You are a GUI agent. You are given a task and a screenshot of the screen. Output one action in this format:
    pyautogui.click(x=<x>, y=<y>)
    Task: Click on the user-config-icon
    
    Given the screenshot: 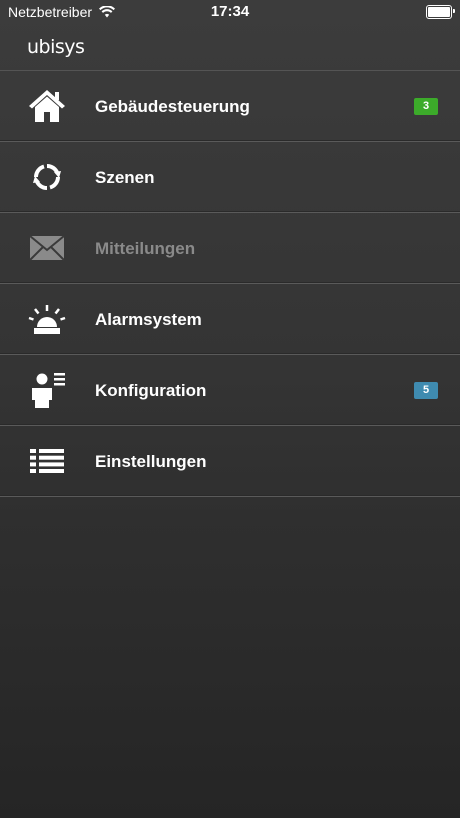 What is the action you would take?
    pyautogui.click(x=47, y=390)
    